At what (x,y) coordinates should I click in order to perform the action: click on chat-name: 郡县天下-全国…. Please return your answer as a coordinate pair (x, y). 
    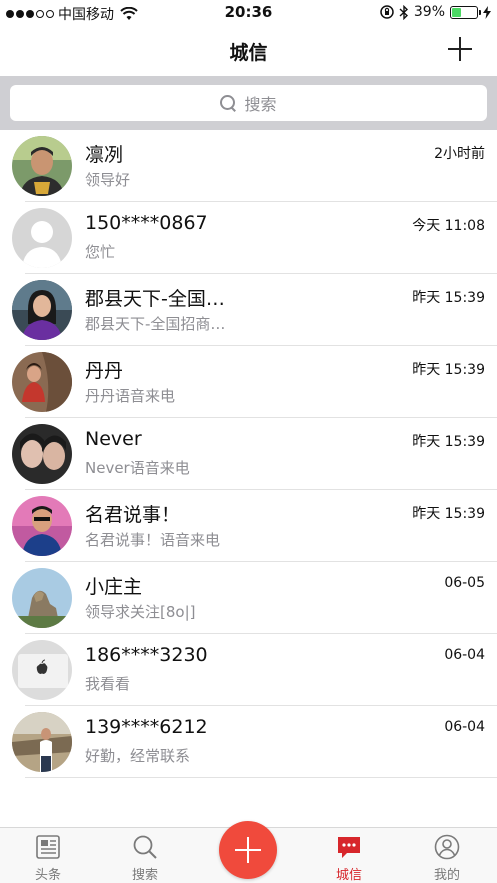
    Looking at the image, I should click on (155, 299).